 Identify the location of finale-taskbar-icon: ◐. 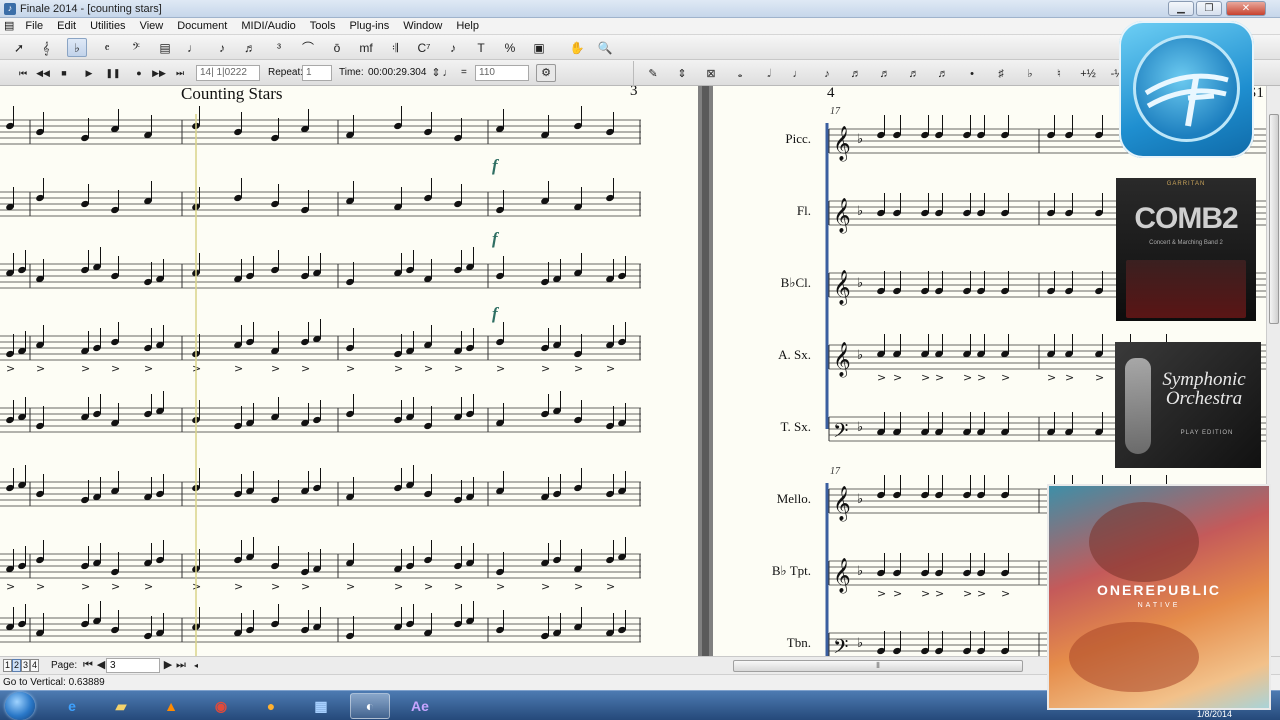
(370, 706).